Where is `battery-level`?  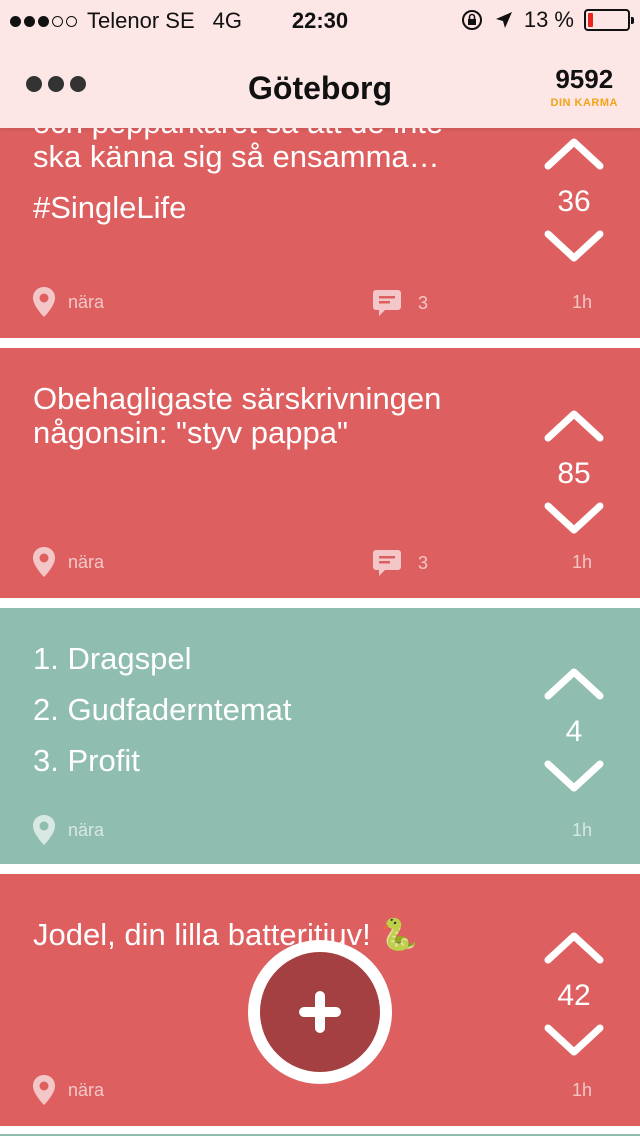
battery-level is located at coordinates (590, 20).